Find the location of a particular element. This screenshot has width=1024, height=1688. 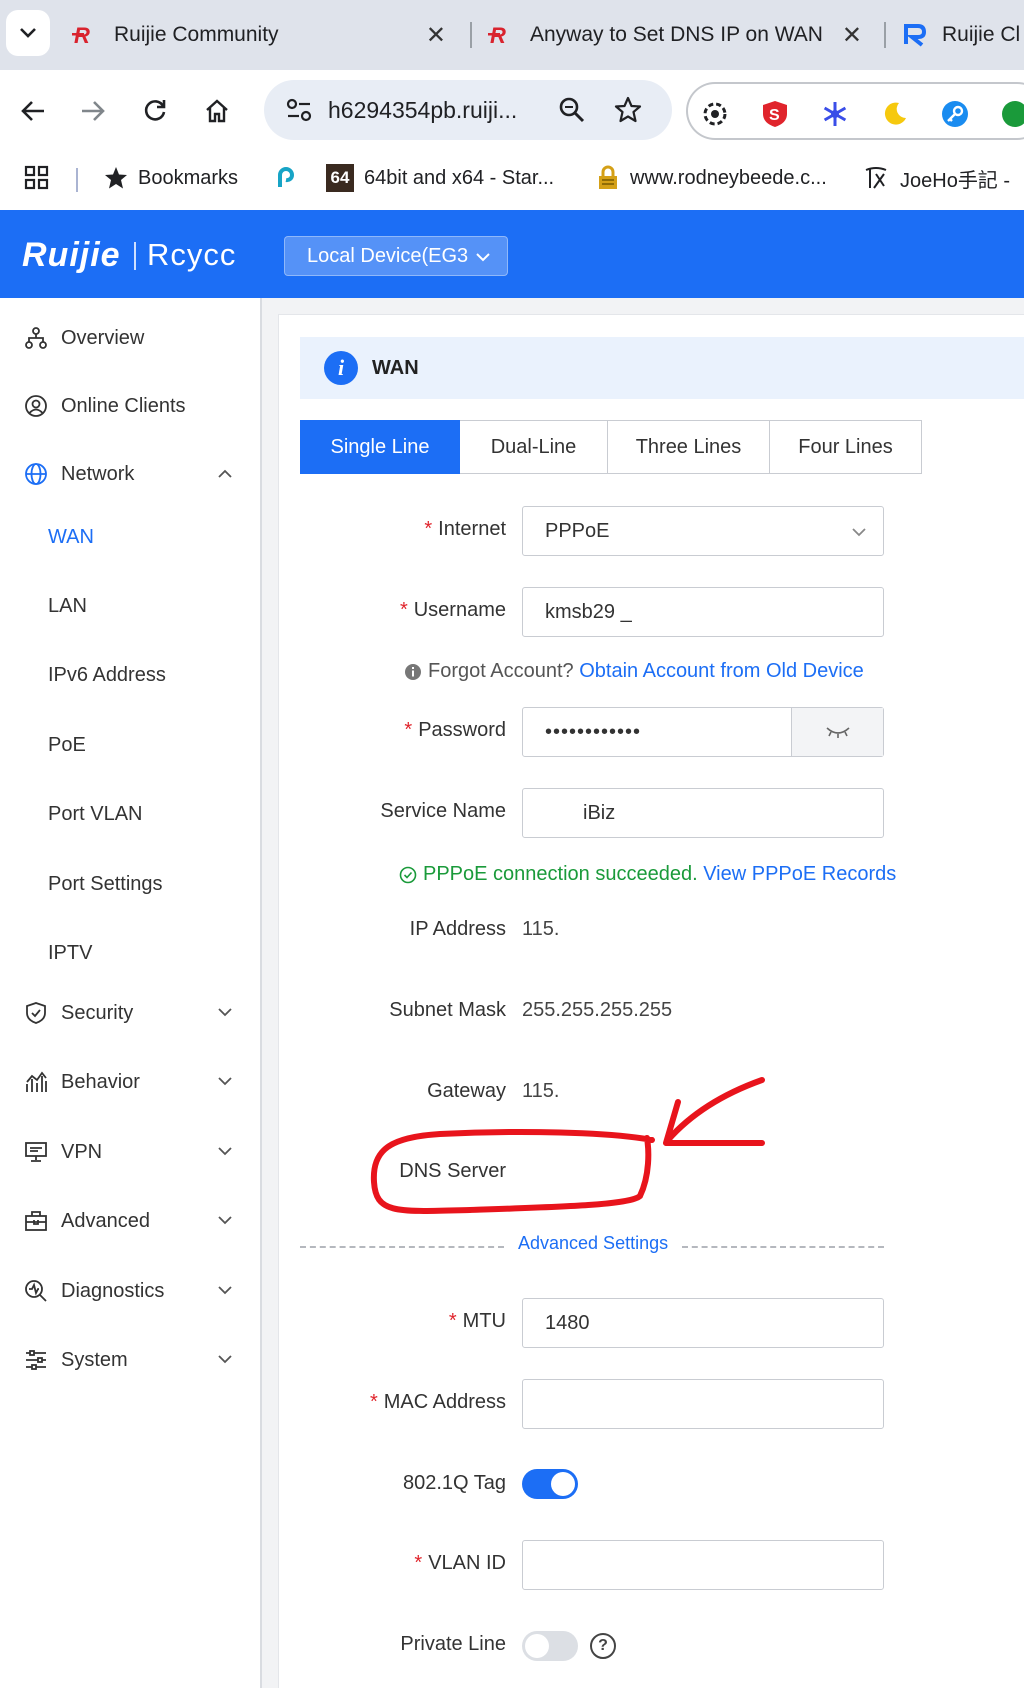

annotation-arrow is located at coordinates (714, 1111).